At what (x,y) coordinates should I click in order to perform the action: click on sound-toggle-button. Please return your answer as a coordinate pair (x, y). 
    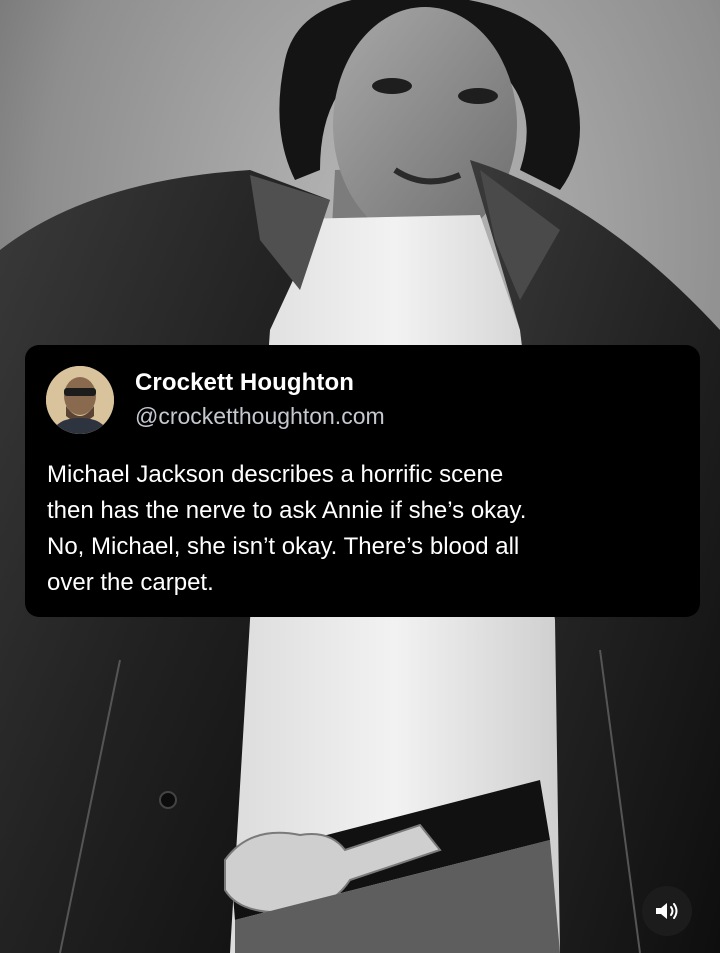
    Looking at the image, I should click on (667, 911).